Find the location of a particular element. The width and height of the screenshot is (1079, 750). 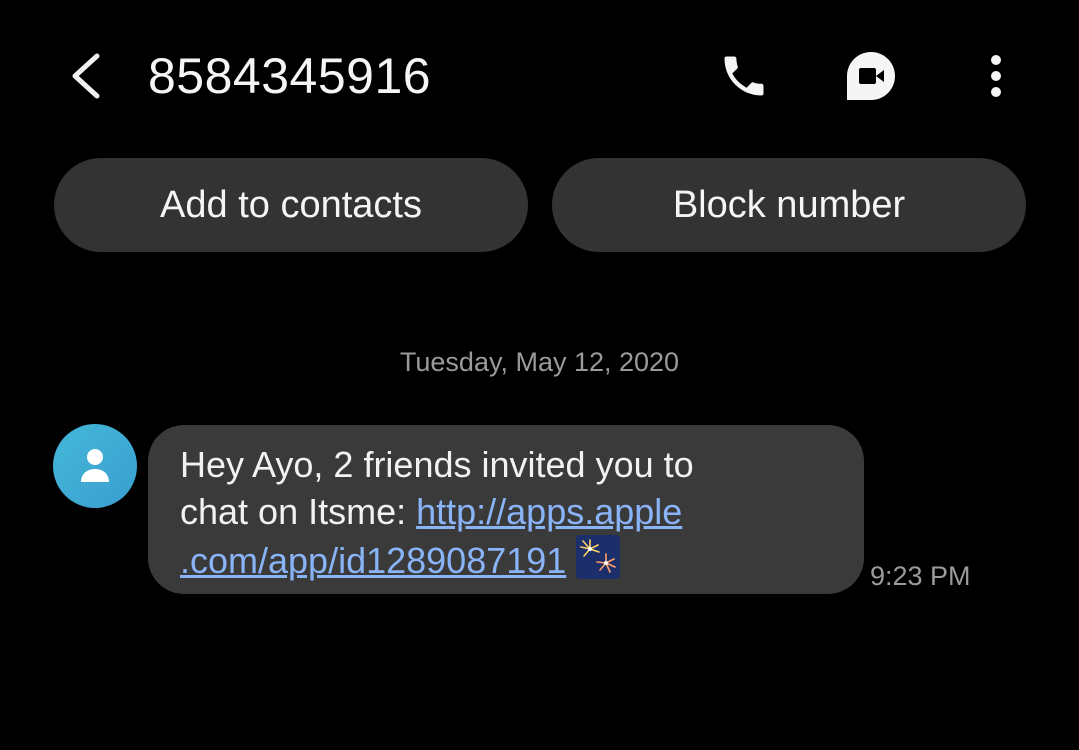

add-to-contacts-label: Add to contacts is located at coordinates (291, 204).